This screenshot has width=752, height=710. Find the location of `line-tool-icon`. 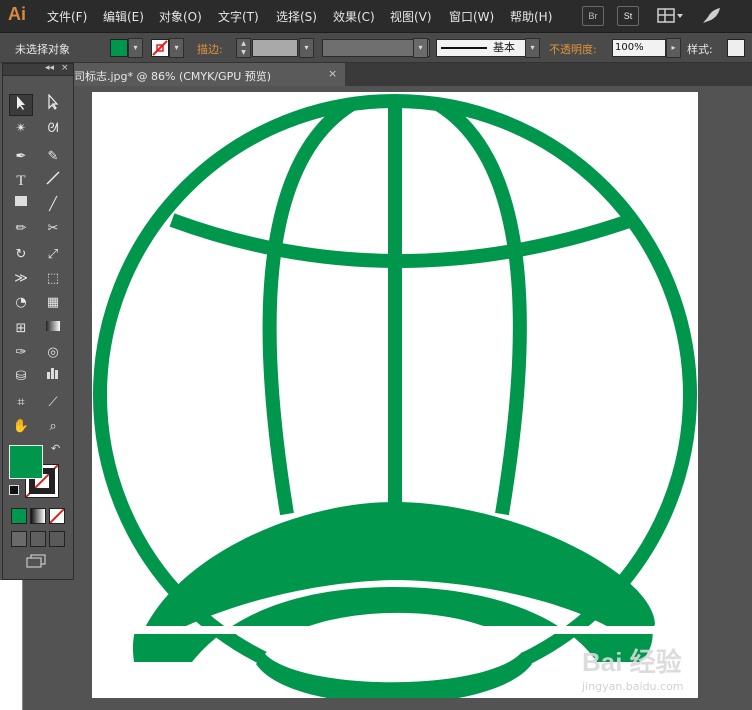

line-tool-icon is located at coordinates (53, 181).